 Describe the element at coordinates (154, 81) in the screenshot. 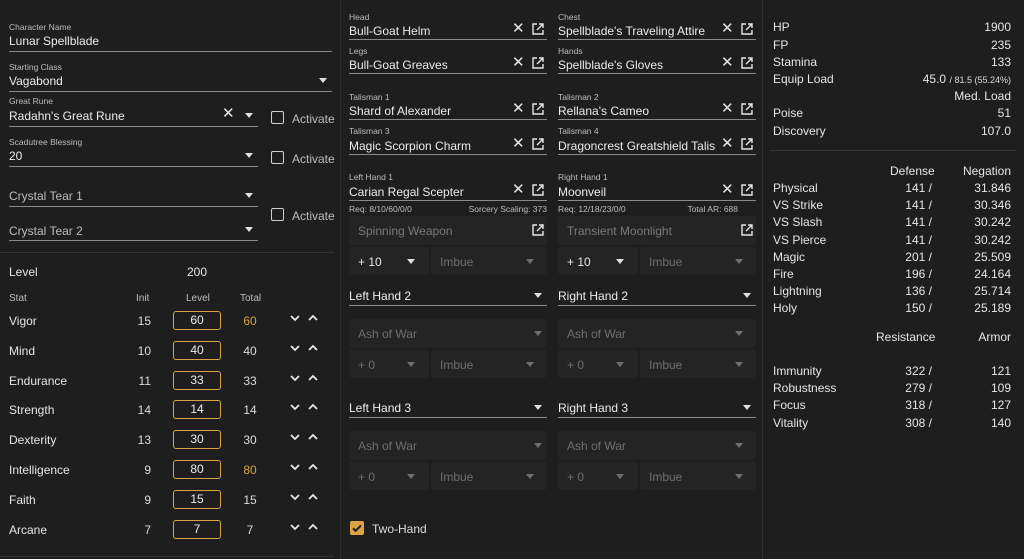

I see `starting-class-select: Vagabond` at that location.